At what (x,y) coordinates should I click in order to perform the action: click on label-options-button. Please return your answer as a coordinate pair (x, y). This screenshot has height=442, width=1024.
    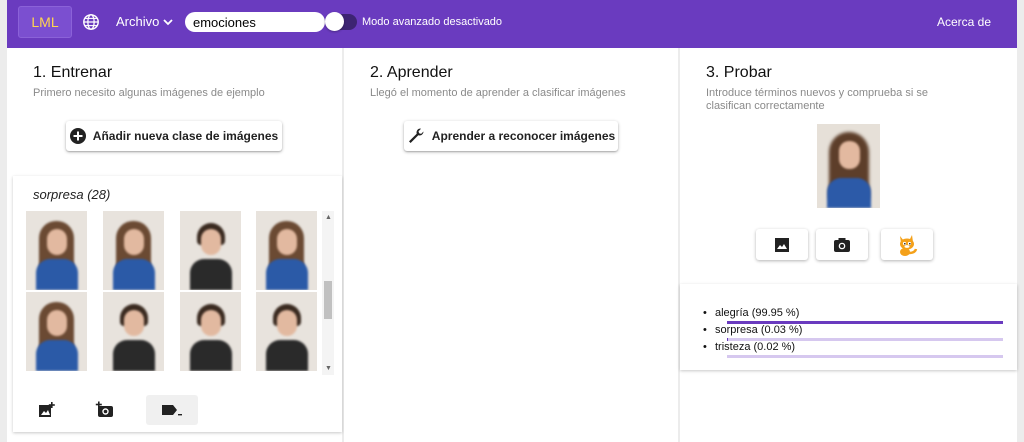
    Looking at the image, I should click on (172, 410).